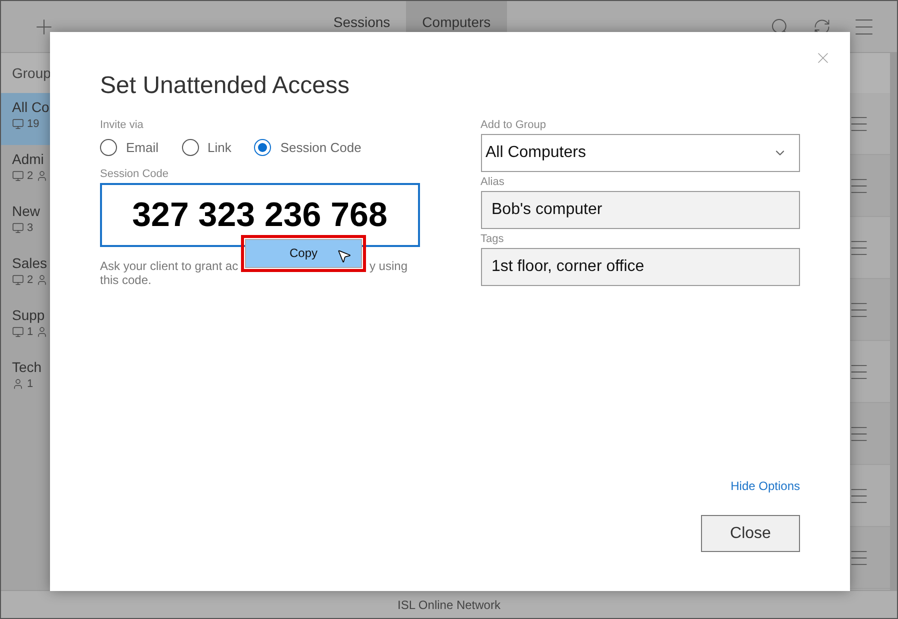 The image size is (898, 619). What do you see at coordinates (29, 315) in the screenshot?
I see `group-name: Supp` at bounding box center [29, 315].